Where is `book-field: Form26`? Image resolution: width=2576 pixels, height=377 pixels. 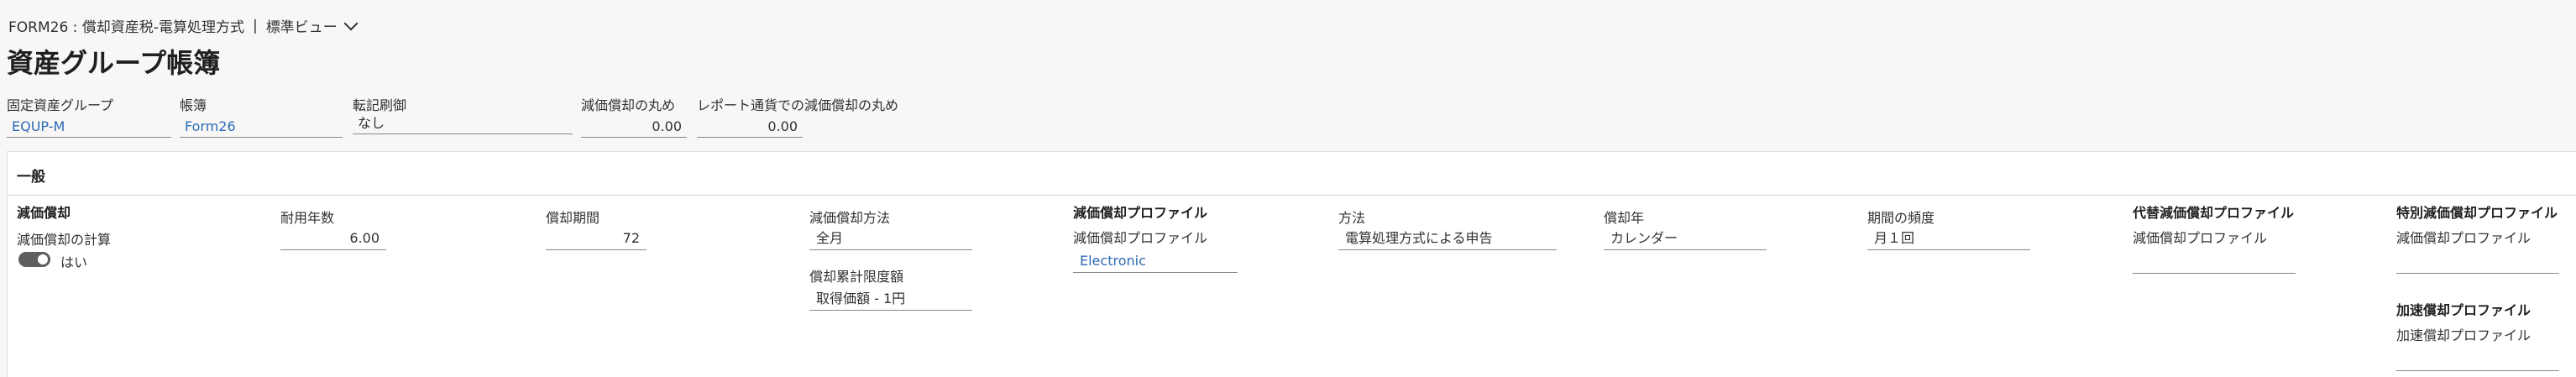 book-field: Form26 is located at coordinates (261, 127).